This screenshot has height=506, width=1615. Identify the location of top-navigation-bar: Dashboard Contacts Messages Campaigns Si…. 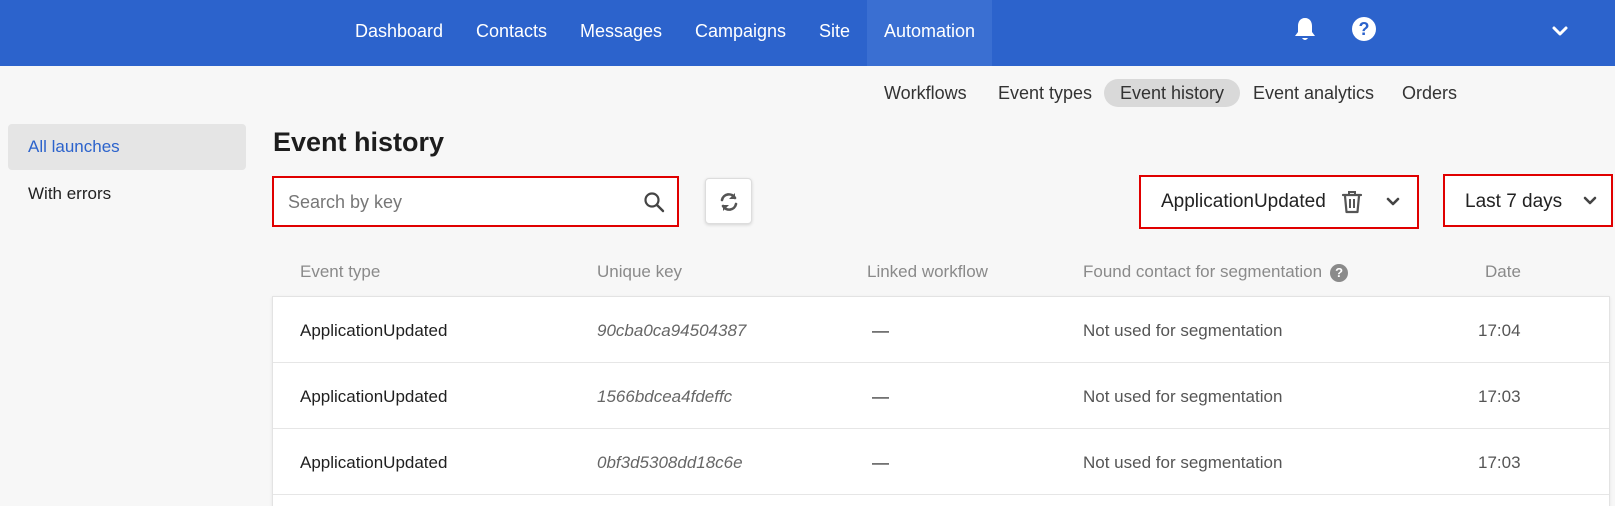
(807, 33).